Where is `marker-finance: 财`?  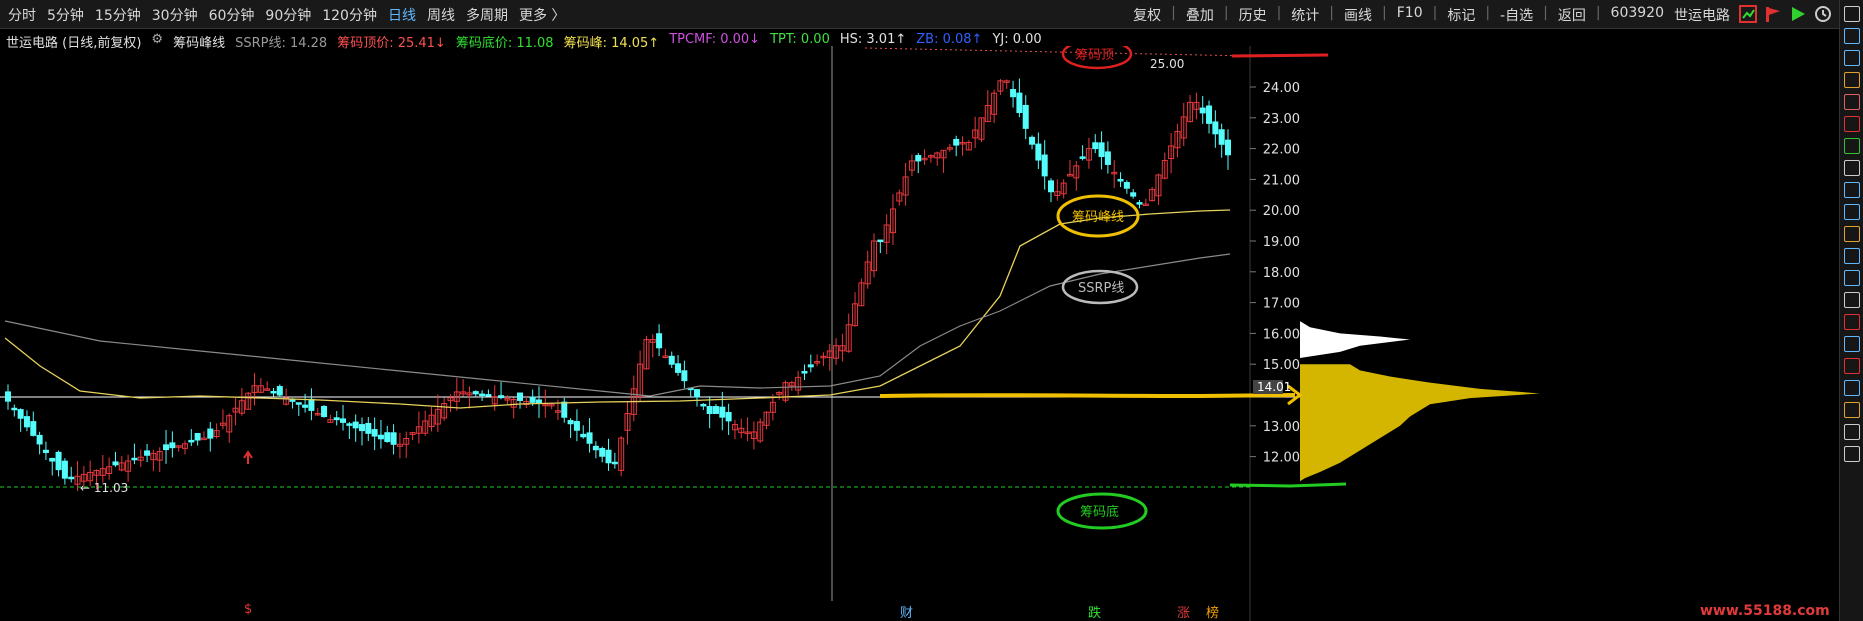 marker-finance: 财 is located at coordinates (906, 611).